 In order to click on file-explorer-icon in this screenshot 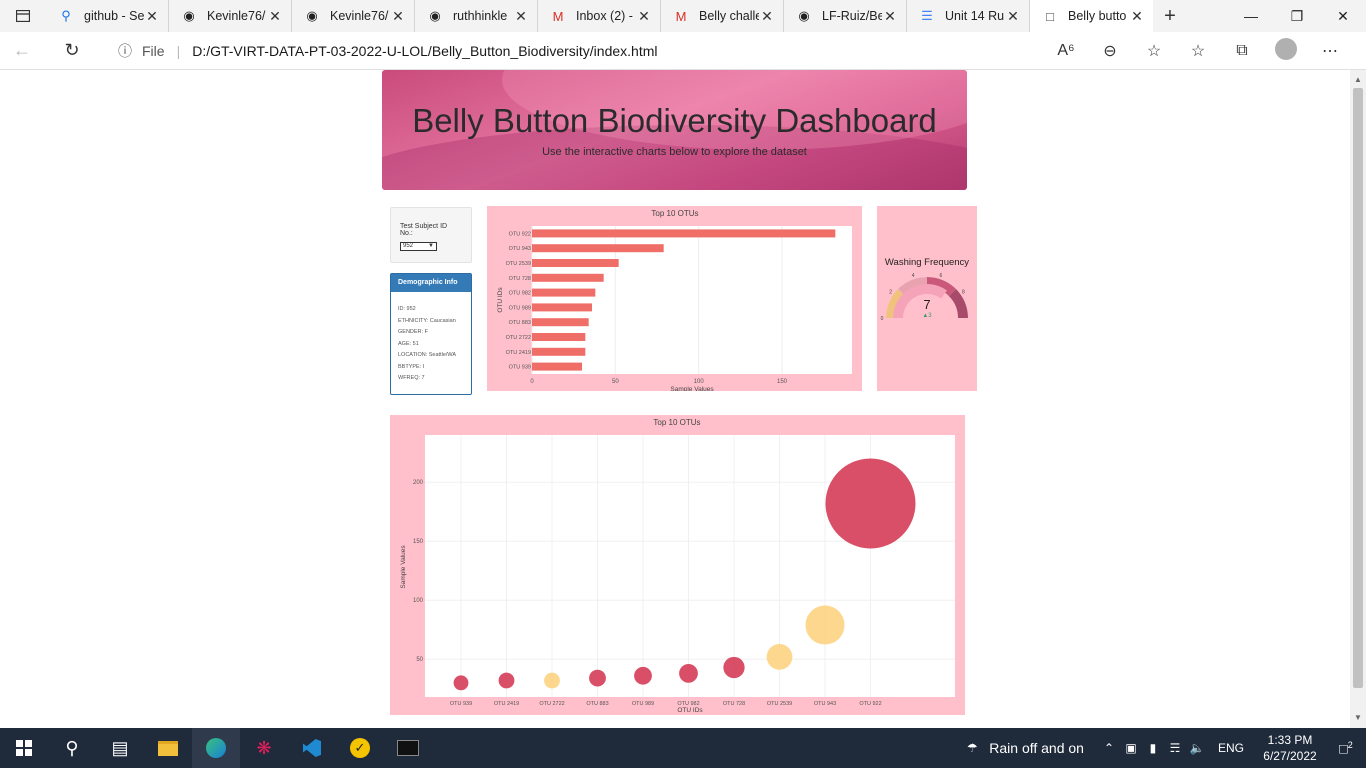, I will do `click(168, 748)`.